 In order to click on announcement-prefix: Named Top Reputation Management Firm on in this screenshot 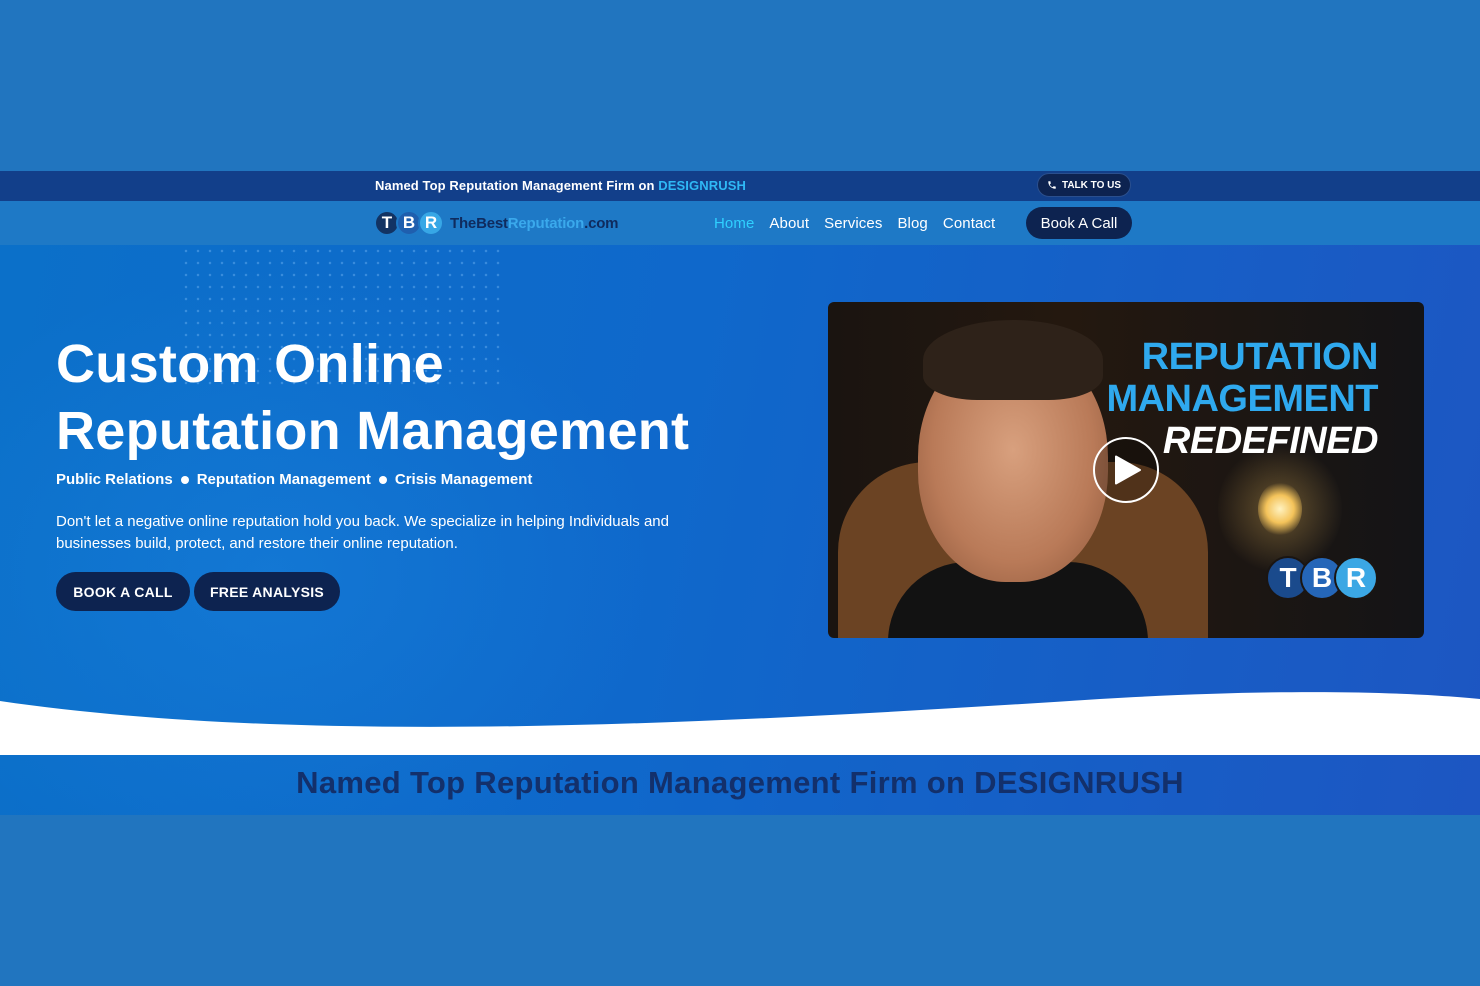, I will do `click(517, 185)`.